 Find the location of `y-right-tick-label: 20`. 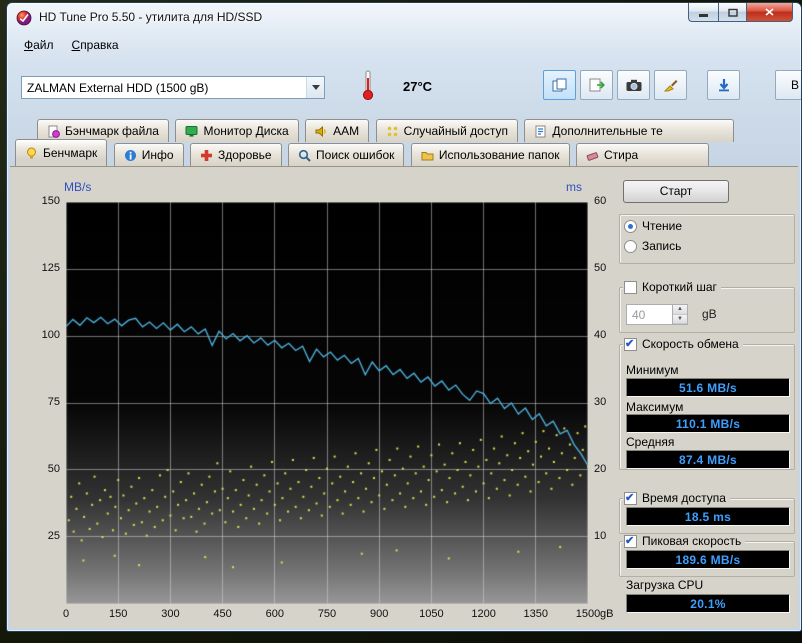

y-right-tick-label: 20 is located at coordinates (600, 469).